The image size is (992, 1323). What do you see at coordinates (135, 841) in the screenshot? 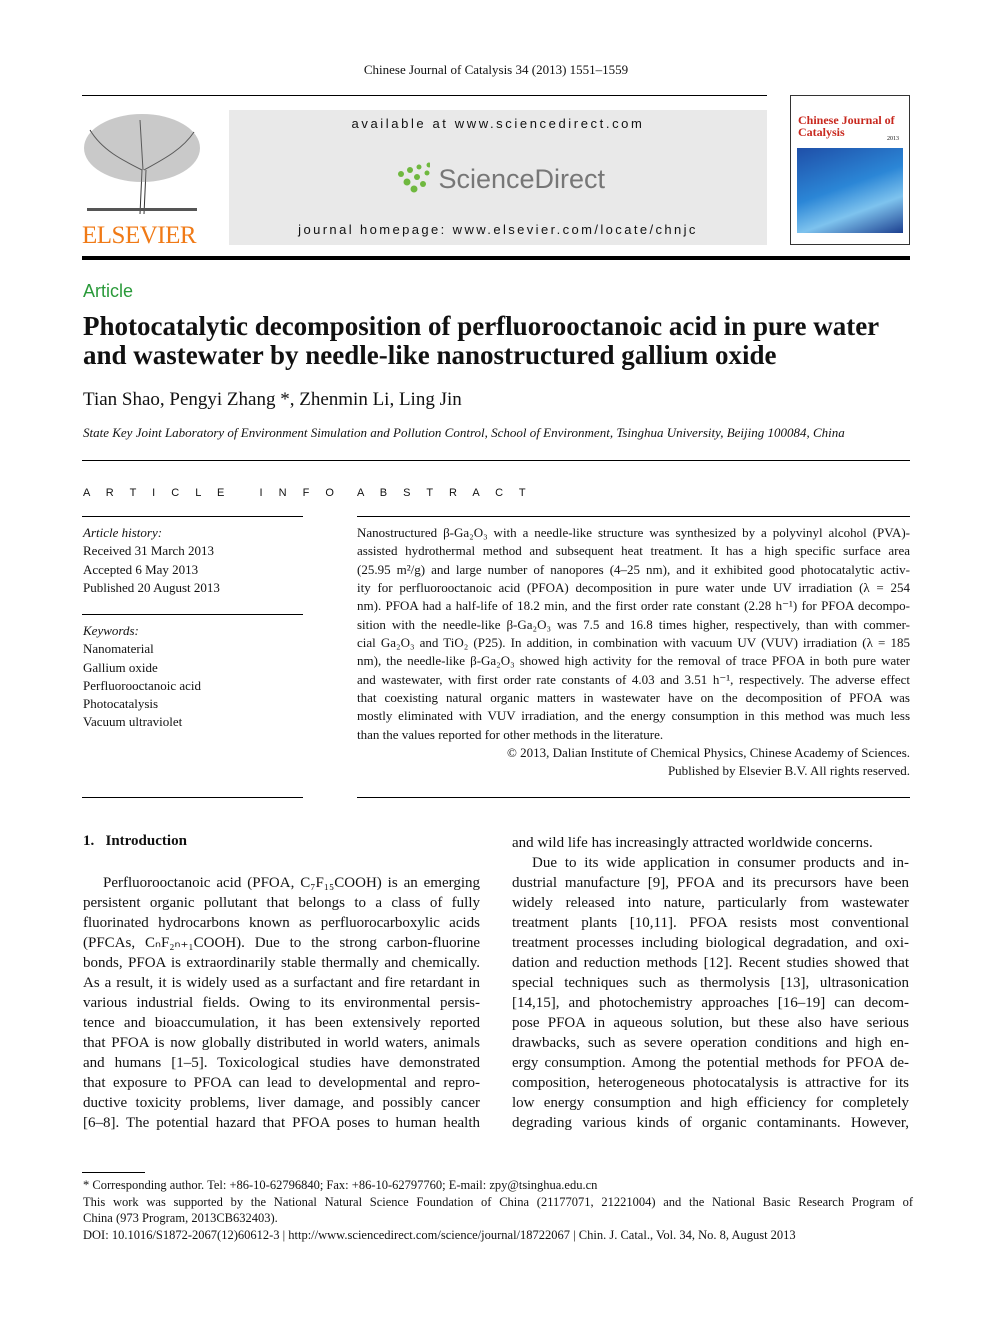
I see `section-heading-introduction: 1. Introduction` at bounding box center [135, 841].